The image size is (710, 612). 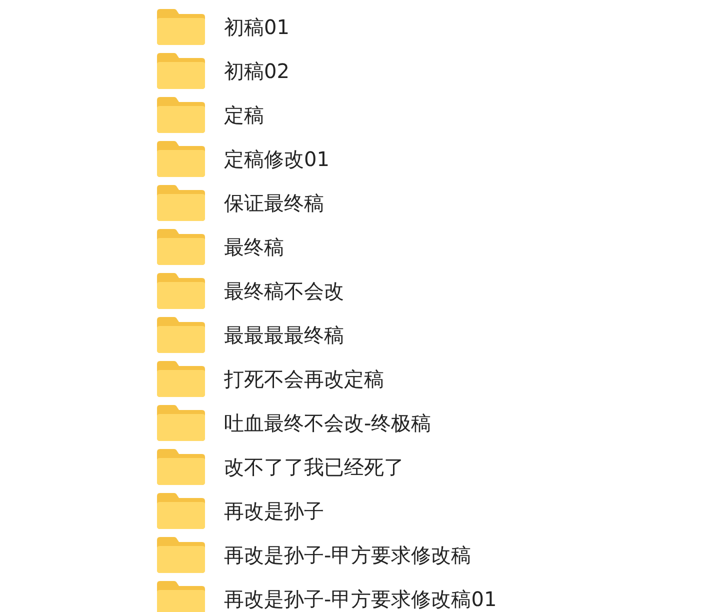 What do you see at coordinates (284, 291) in the screenshot?
I see `folder-name: 最终稿不会改` at bounding box center [284, 291].